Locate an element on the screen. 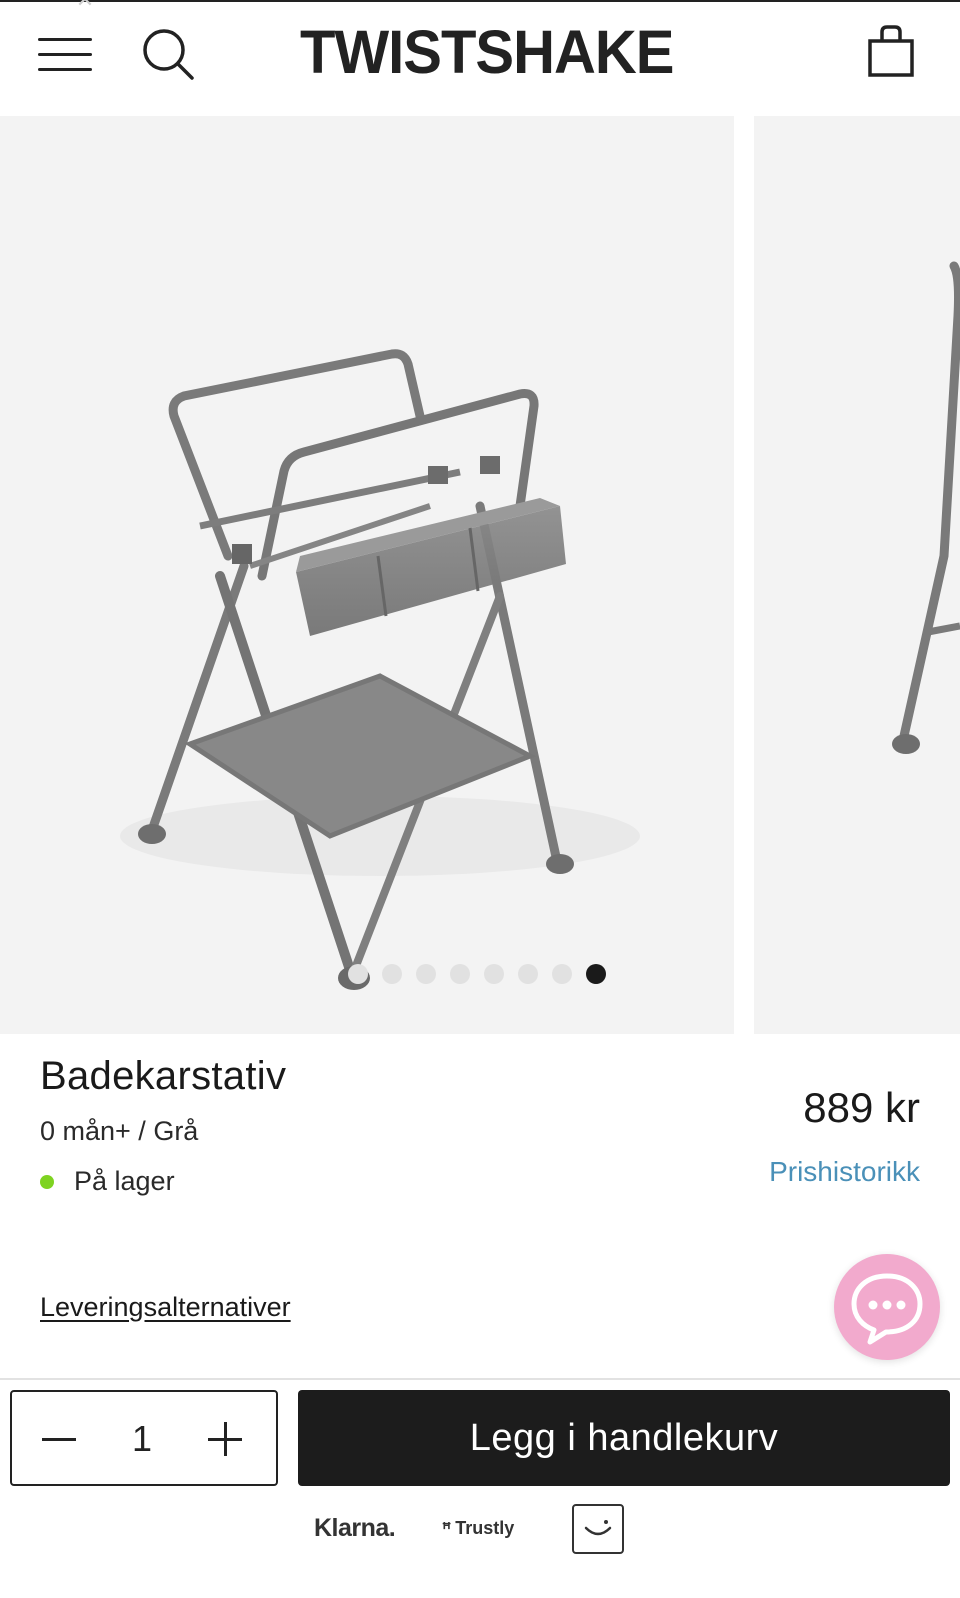 Image resolution: width=960 pixels, height=1598 pixels. chat-bubble-icon is located at coordinates (887, 1307).